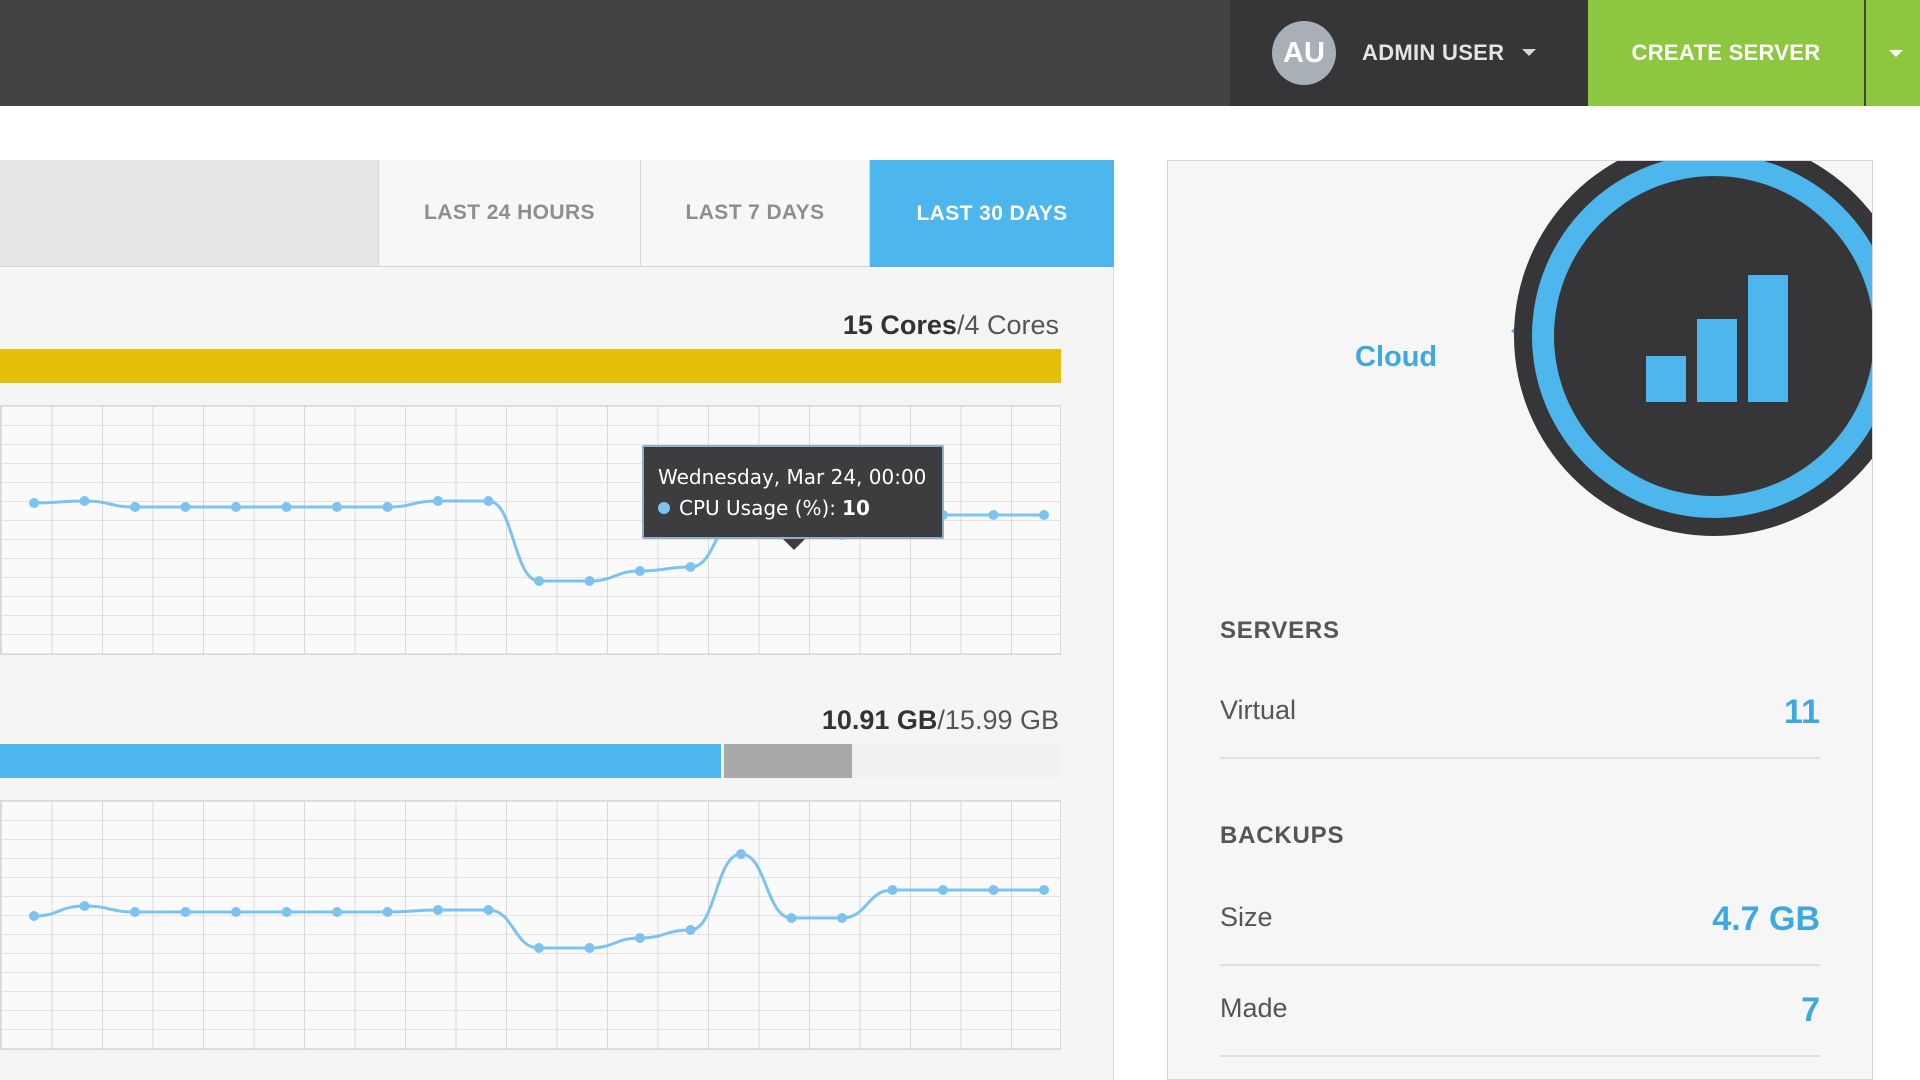  Describe the element at coordinates (1691, 348) in the screenshot. I see `cloud-signal-badge` at that location.